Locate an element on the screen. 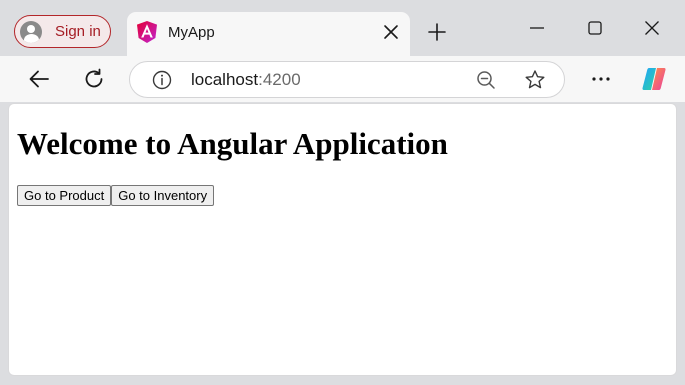  go-to-product-button: Go to Product is located at coordinates (64, 195).